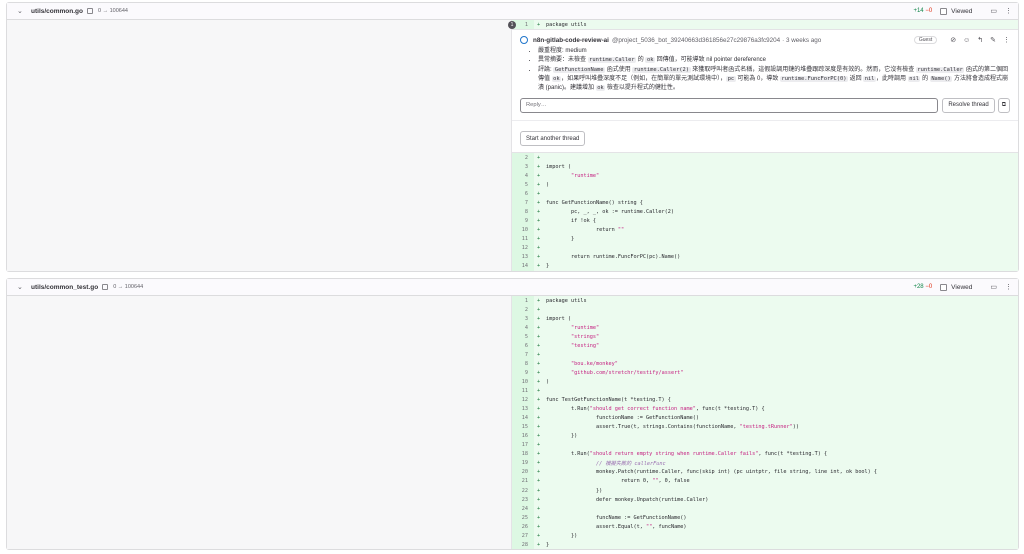 Image resolution: width=1024 pixels, height=554 pixels. What do you see at coordinates (553, 139) in the screenshot?
I see `start-another-thread-button: Start another thread` at bounding box center [553, 139].